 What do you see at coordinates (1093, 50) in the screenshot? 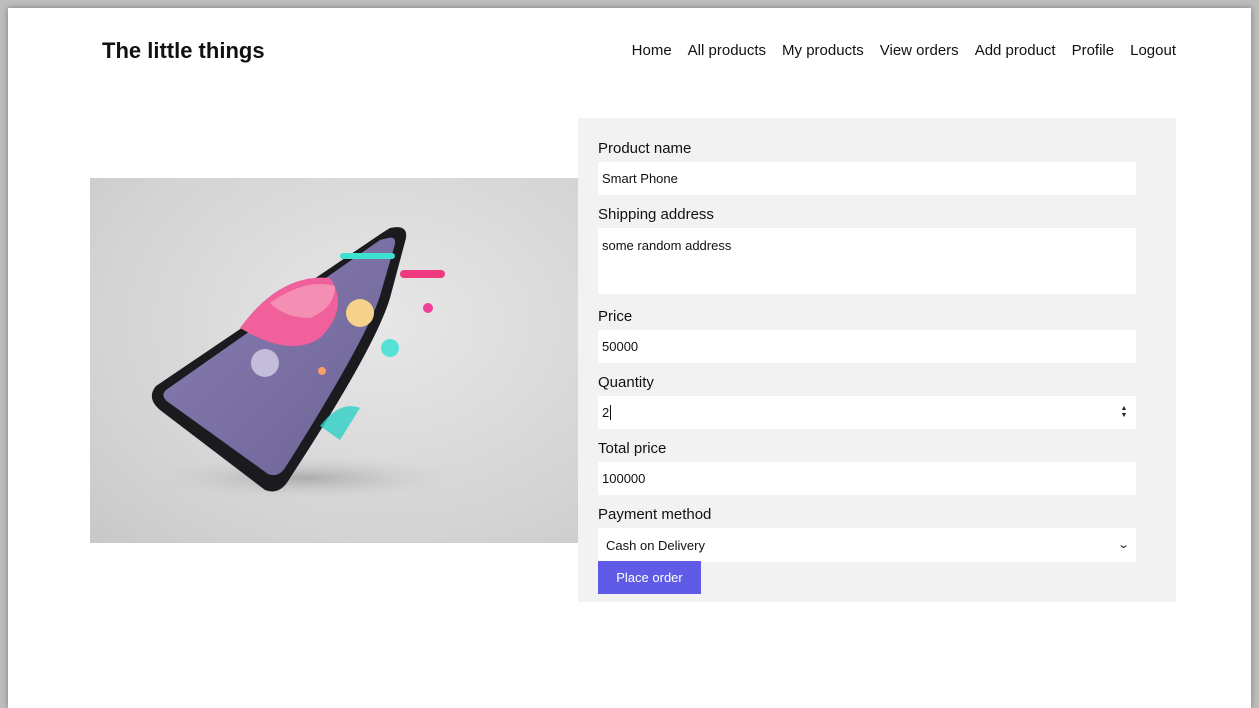
I see `nav-profile: Profile` at bounding box center [1093, 50].